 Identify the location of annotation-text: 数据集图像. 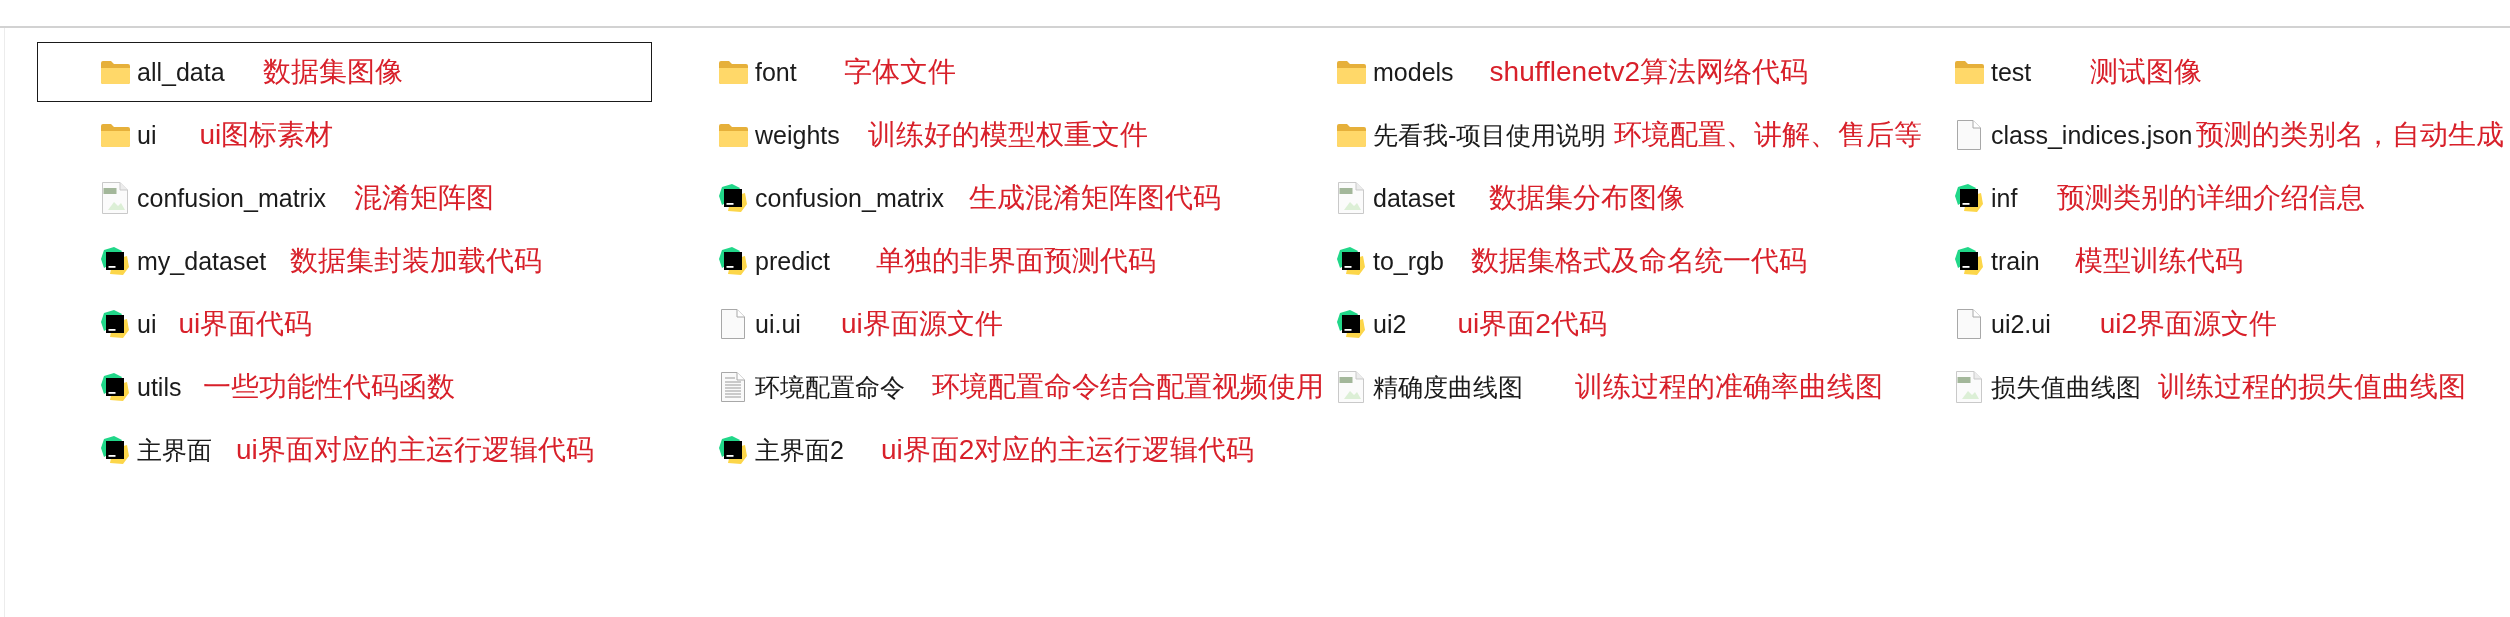
(332, 72).